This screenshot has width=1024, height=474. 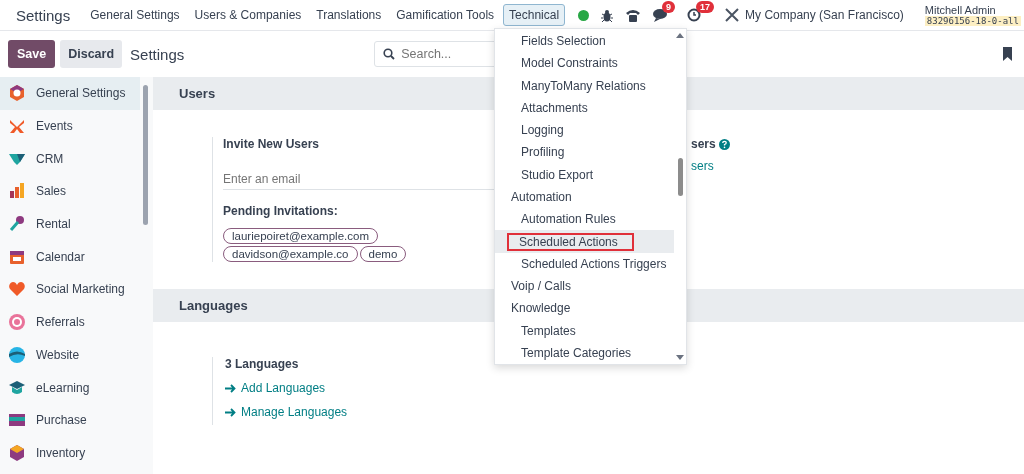 I want to click on sidebar-item: Referrals, so click(x=70, y=322).